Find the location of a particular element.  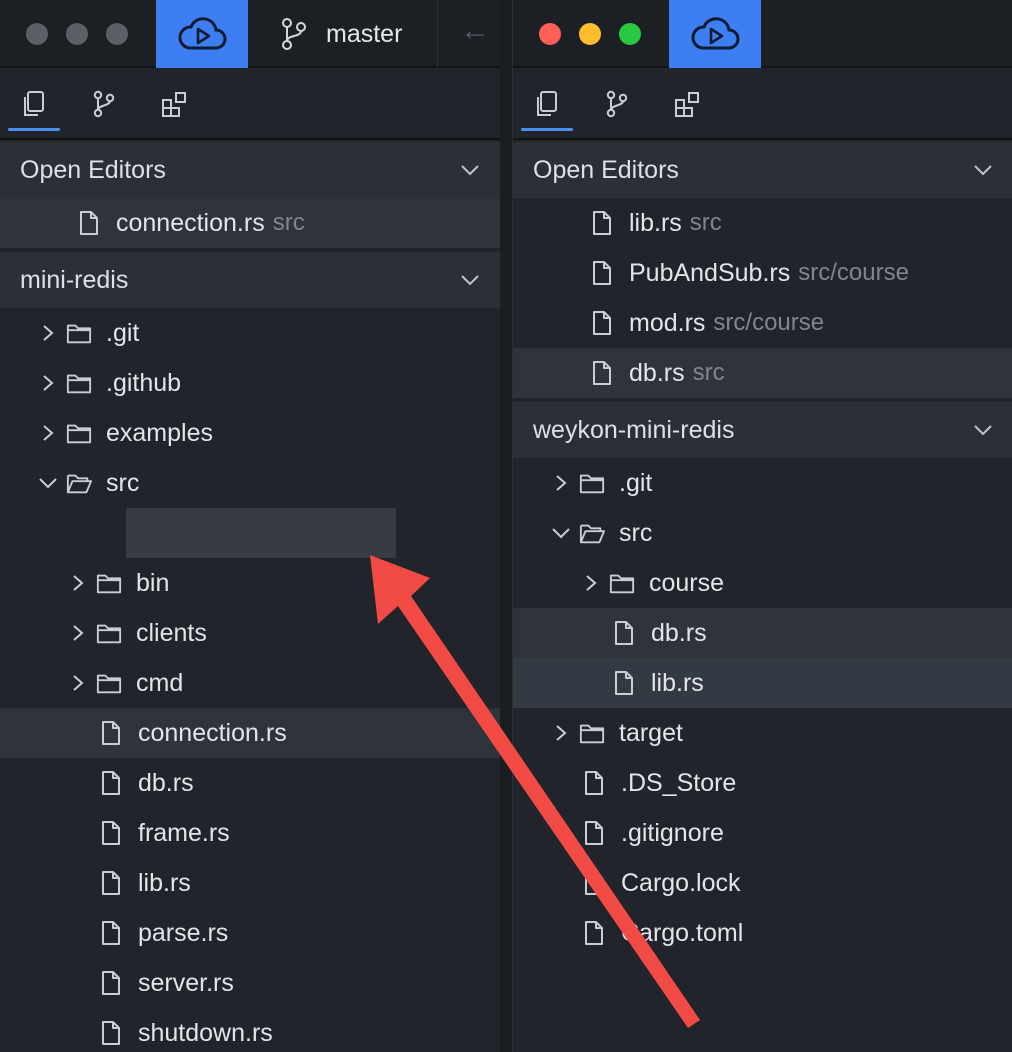

tree-file-item: Cargo.lock is located at coordinates (762, 883).